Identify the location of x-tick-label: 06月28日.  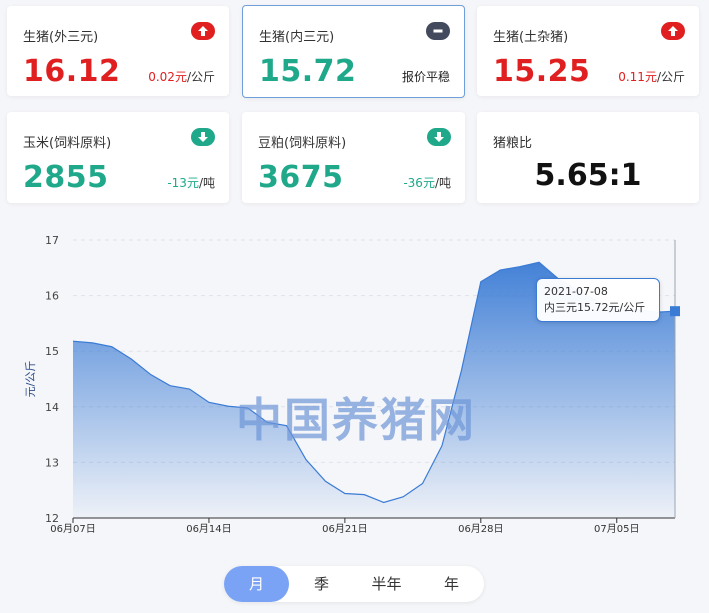
(480, 529).